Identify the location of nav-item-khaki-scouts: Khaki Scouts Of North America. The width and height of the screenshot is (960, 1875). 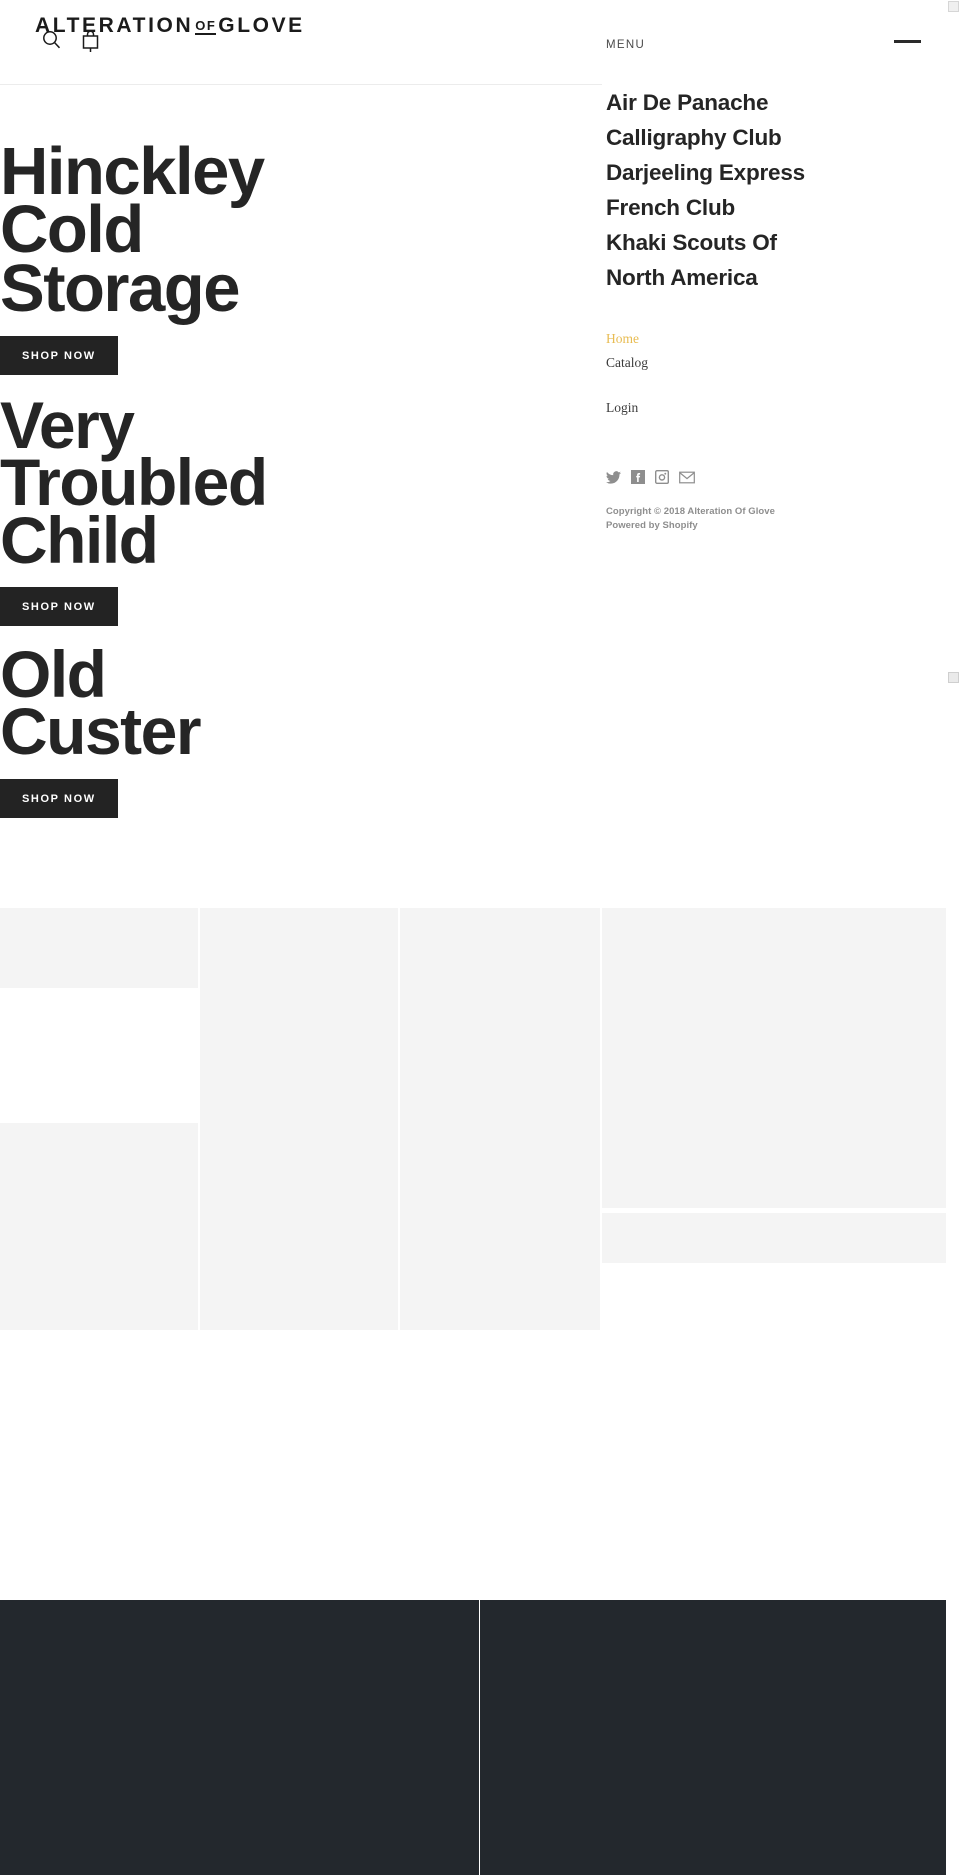
(776, 260).